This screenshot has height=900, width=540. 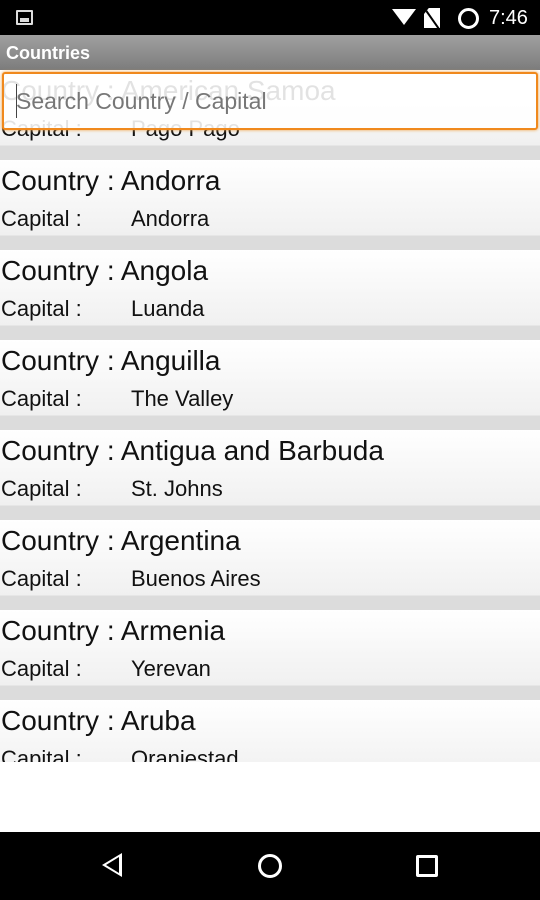 I want to click on country-name: Country : Andorra, so click(x=110, y=181).